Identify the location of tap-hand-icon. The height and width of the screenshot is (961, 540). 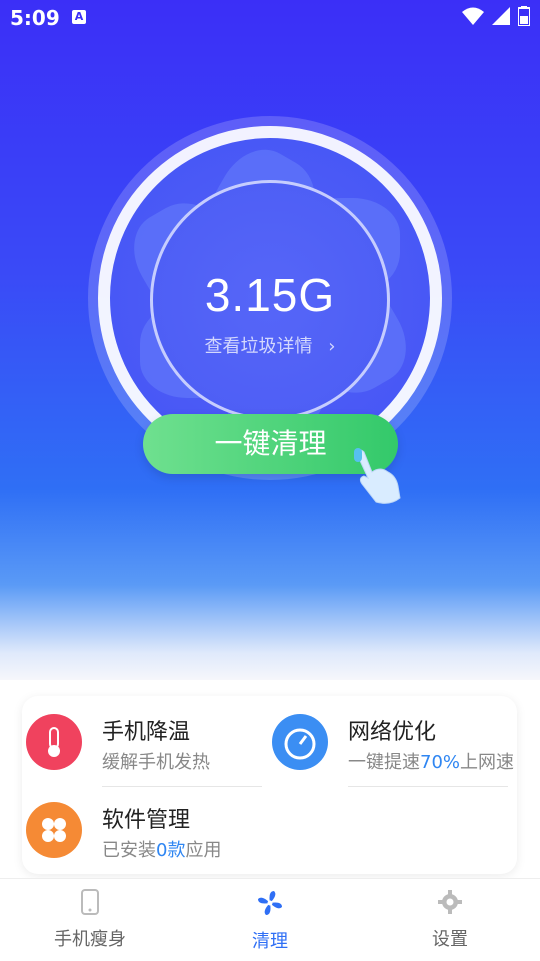
(377, 476).